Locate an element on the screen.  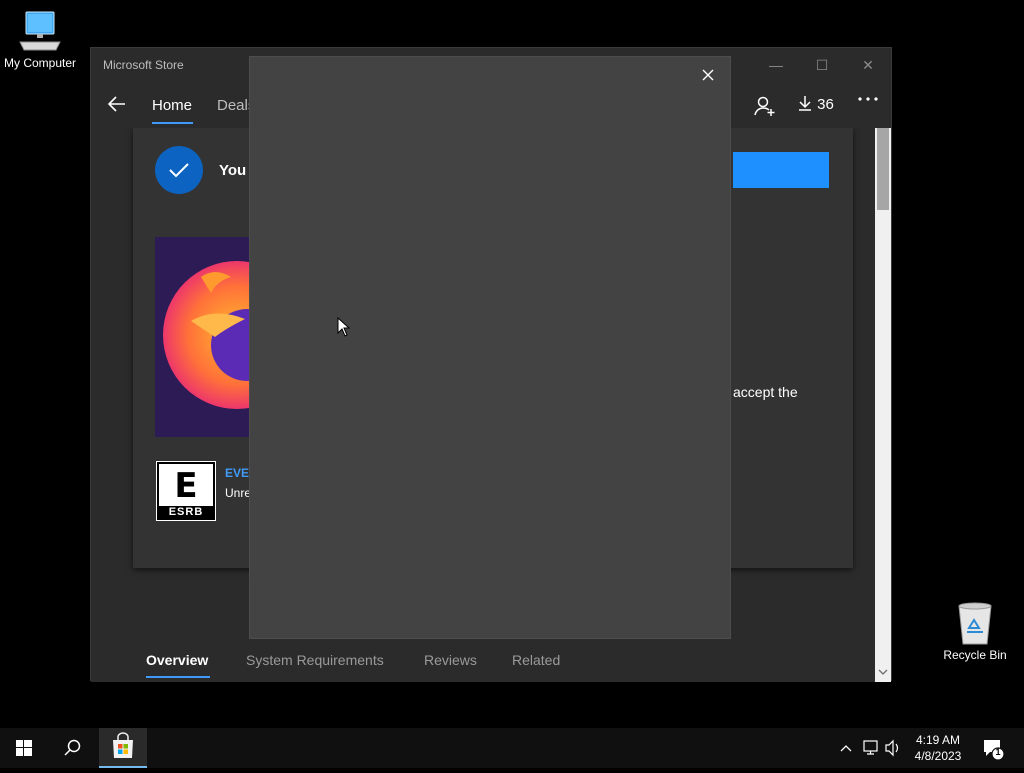
notification-count: 1 is located at coordinates (998, 752).